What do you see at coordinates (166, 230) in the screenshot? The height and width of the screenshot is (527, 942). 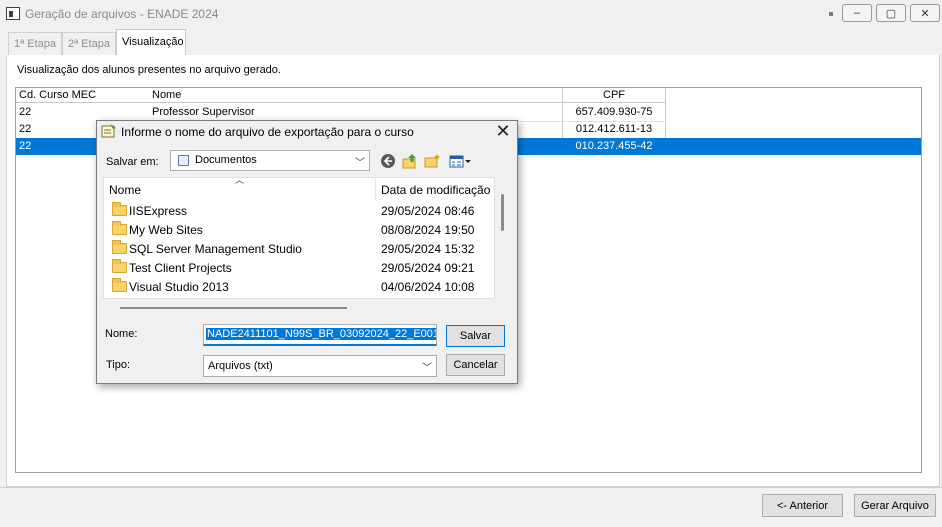 I see `folder-name: My Web Sites` at bounding box center [166, 230].